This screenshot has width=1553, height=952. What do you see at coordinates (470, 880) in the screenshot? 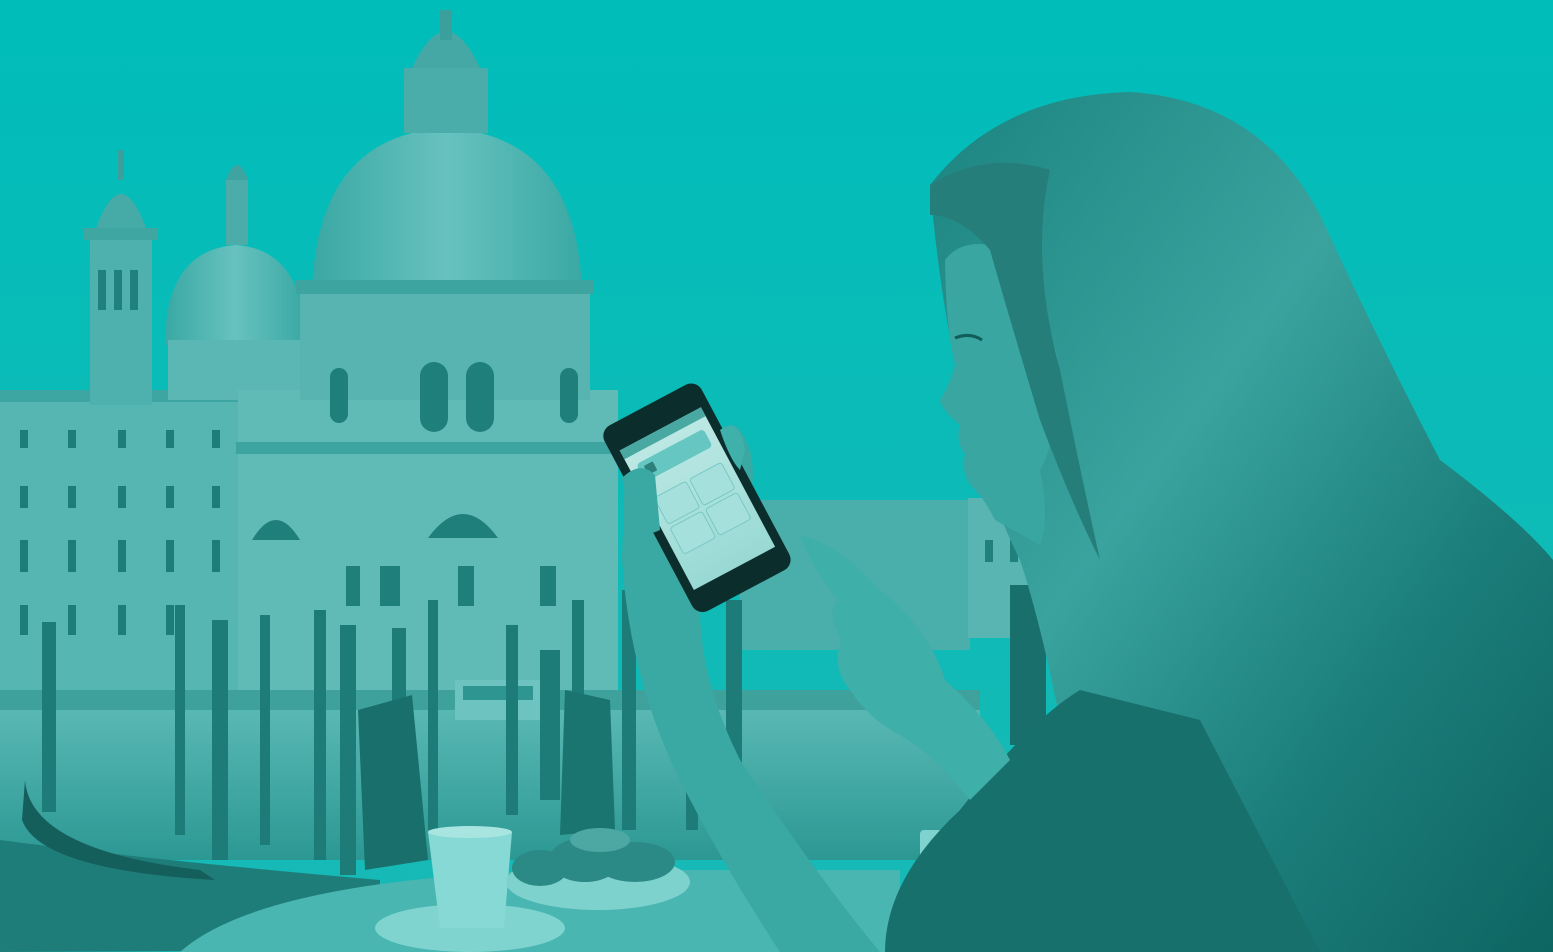
I see `coffee-cup` at bounding box center [470, 880].